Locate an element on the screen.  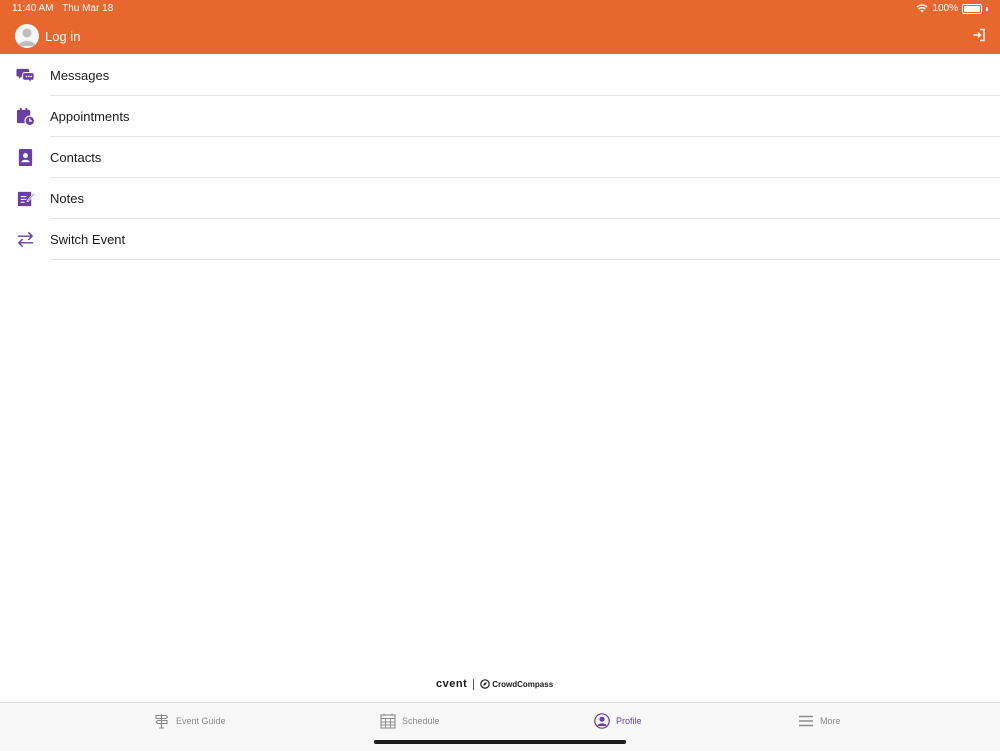
tab-profile: Profile is located at coordinates (618, 721).